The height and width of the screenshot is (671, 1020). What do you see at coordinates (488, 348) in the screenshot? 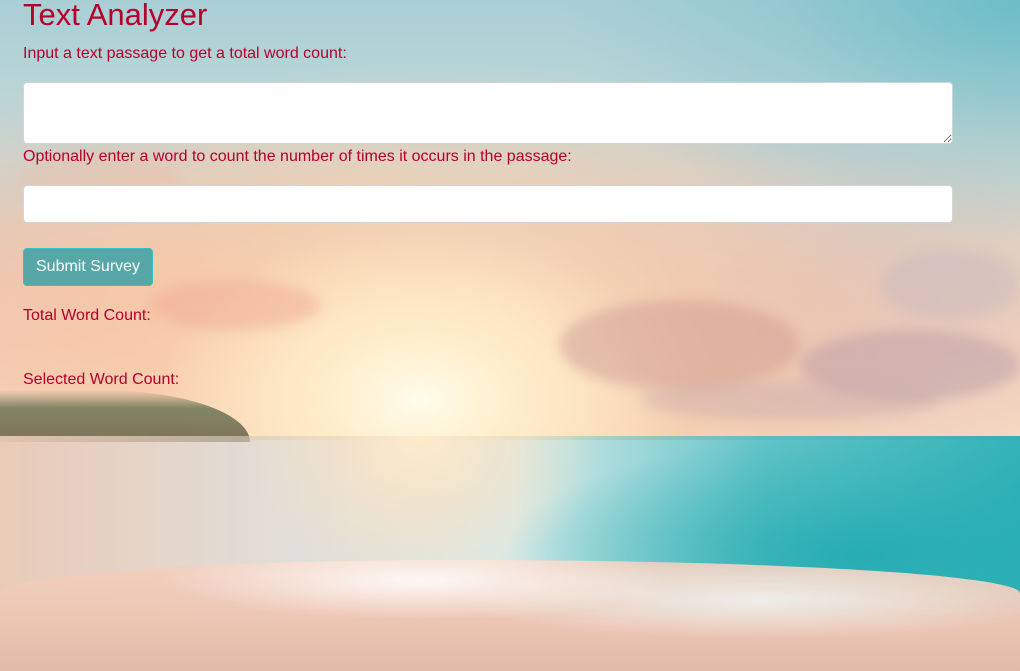
I see `total-word-count-value` at bounding box center [488, 348].